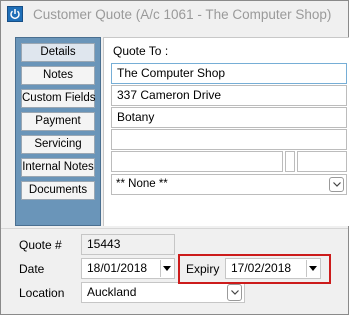  I want to click on date-value: 18/01/2018, so click(117, 268).